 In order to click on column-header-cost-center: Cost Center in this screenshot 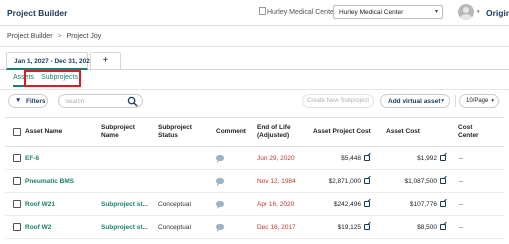, I will do `click(473, 132)`.